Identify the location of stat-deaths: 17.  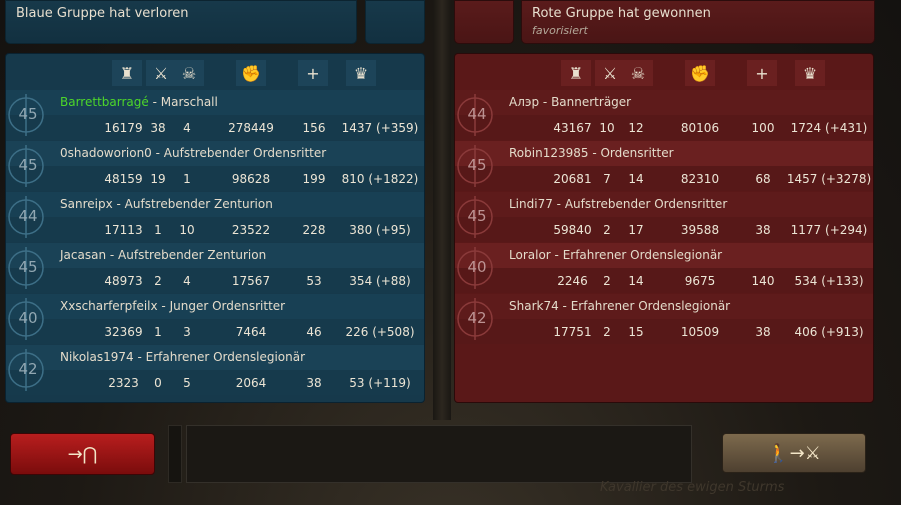
(636, 230).